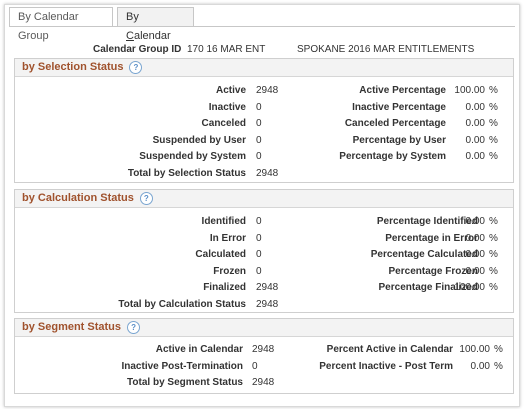 This screenshot has height=409, width=524. What do you see at coordinates (227, 107) in the screenshot?
I see `status-label: Inactive` at bounding box center [227, 107].